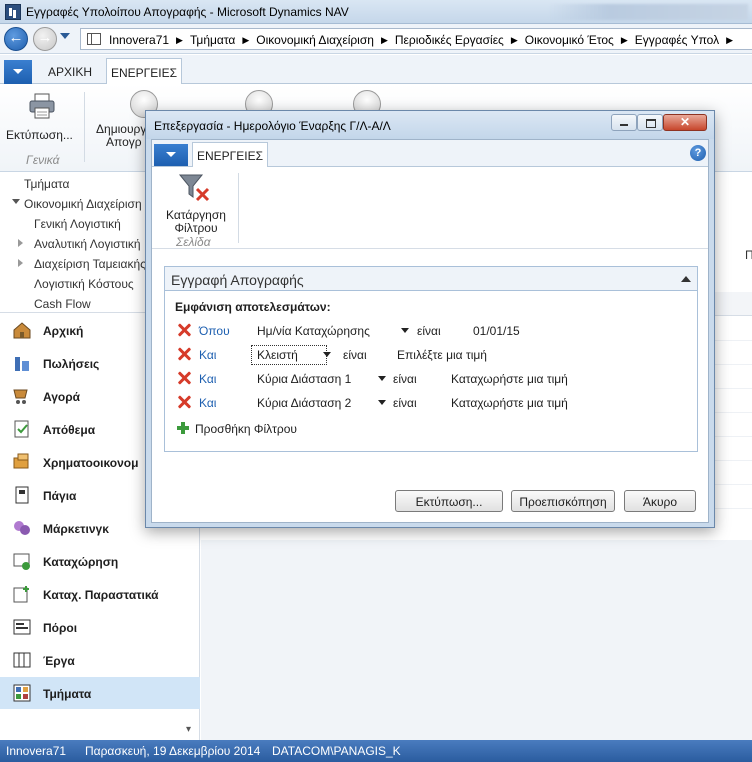  Describe the element at coordinates (144, 71) in the screenshot. I see `tab-actions: ΕΝΕΡΓΕΙΕΣ` at that location.